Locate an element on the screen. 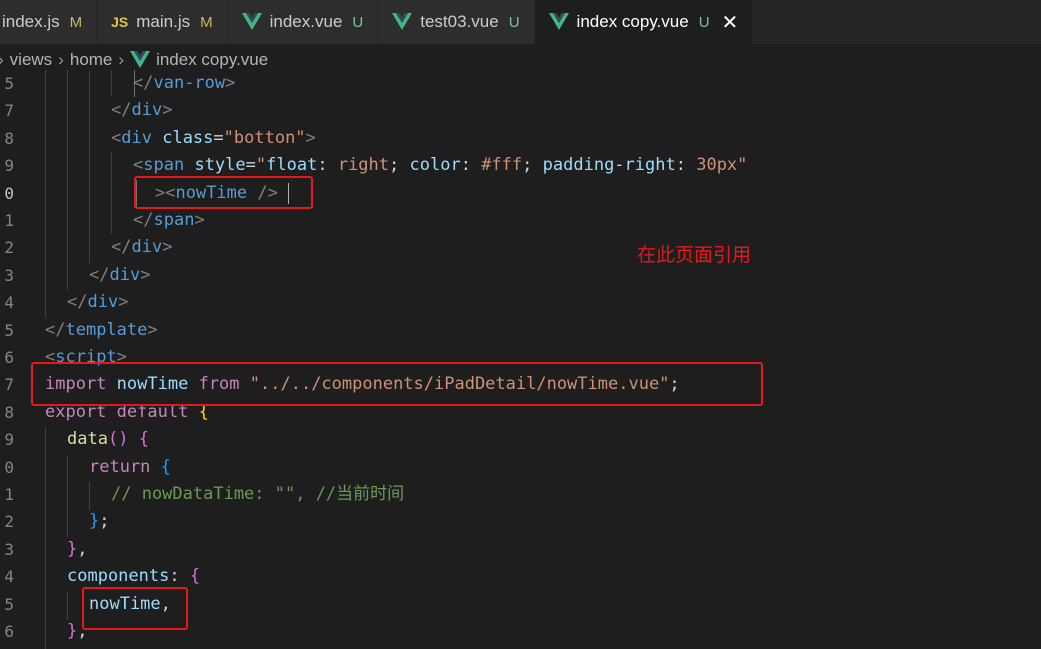  close-icon: ✕ is located at coordinates (730, 22).